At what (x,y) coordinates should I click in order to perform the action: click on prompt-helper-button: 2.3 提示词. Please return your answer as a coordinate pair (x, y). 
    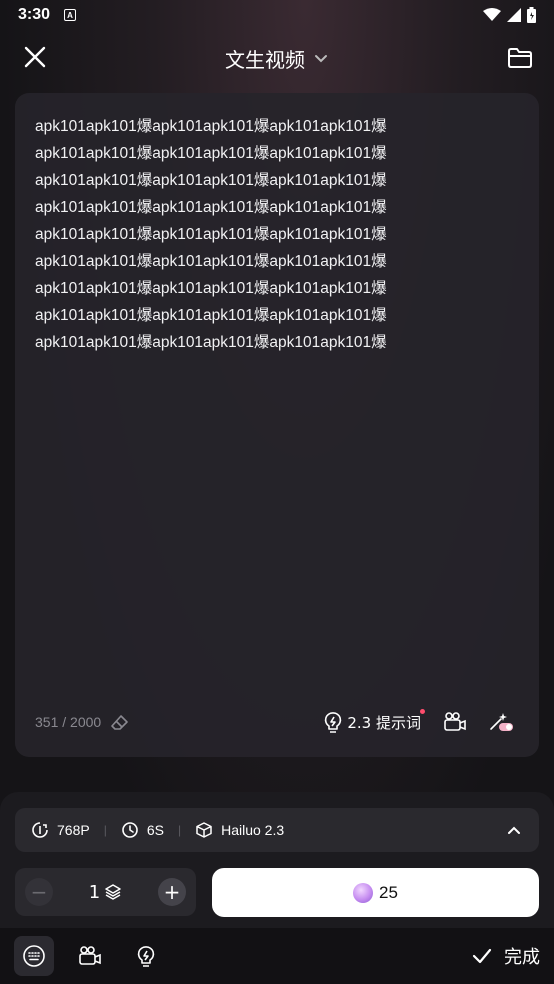
    Looking at the image, I should click on (374, 721).